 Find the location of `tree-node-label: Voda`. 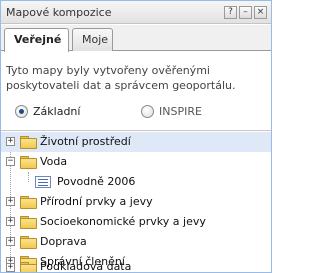

tree-node-label: Voda is located at coordinates (54, 161).